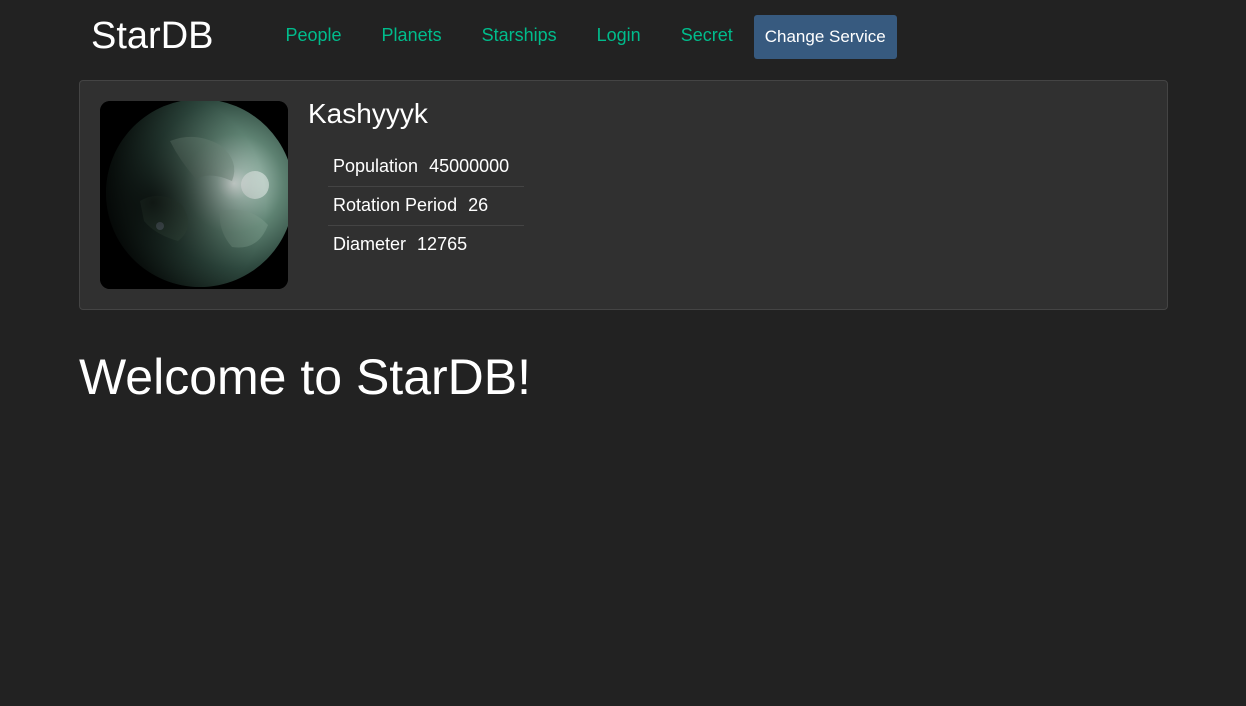 The width and height of the screenshot is (1246, 706). What do you see at coordinates (426, 168) in the screenshot?
I see `property-population: Population 45000000` at bounding box center [426, 168].